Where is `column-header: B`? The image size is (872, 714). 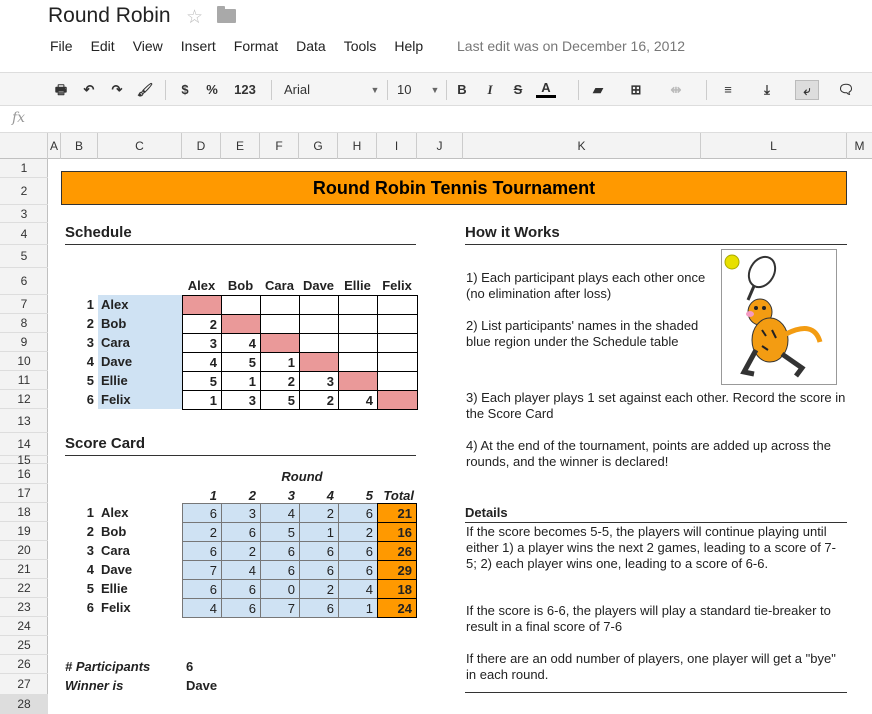
column-header: B is located at coordinates (79, 146).